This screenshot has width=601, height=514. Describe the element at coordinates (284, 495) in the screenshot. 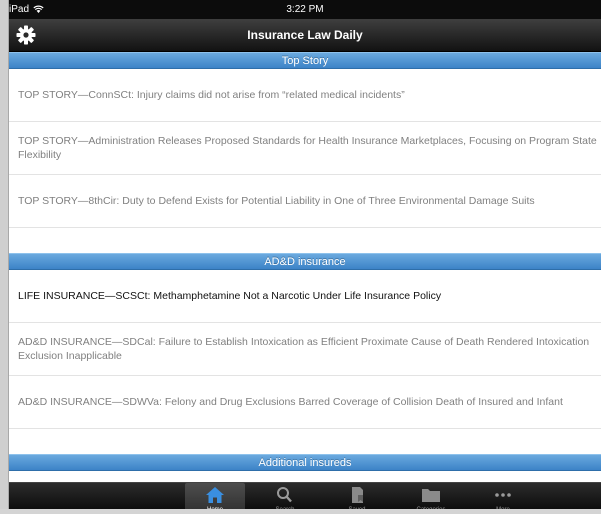

I see `search-icon` at that location.